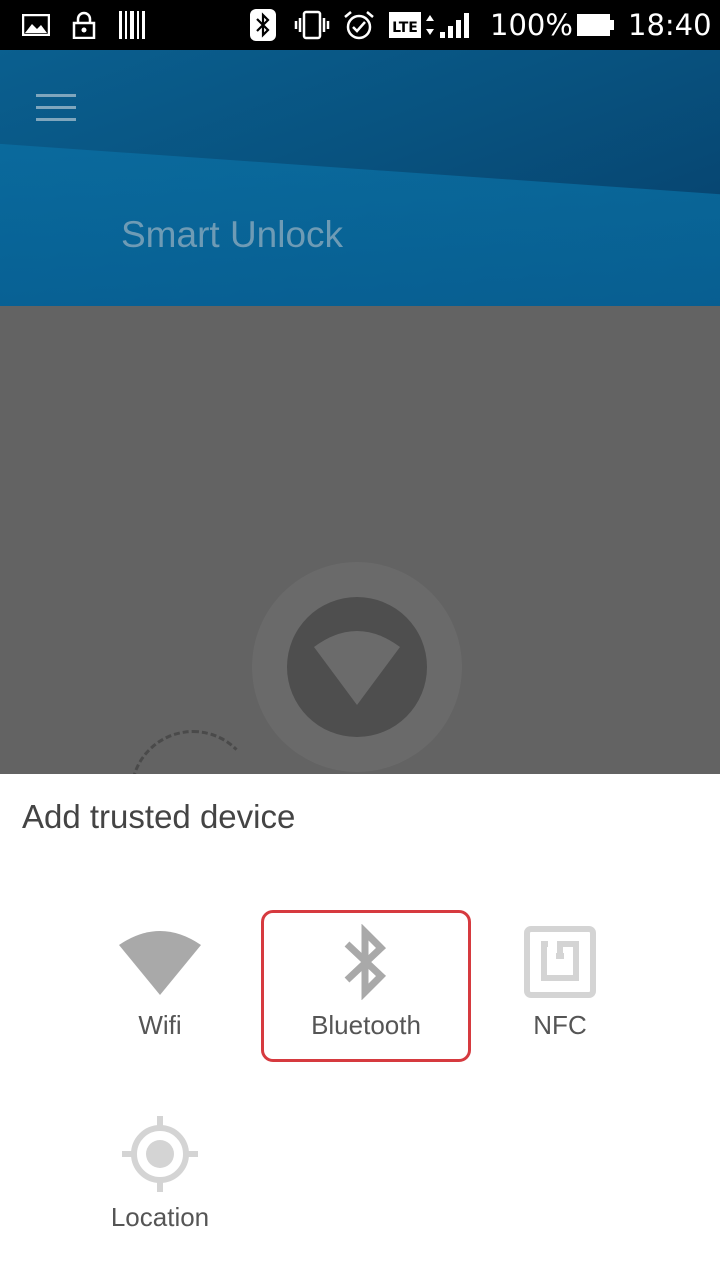  Describe the element at coordinates (84, 25) in the screenshot. I see `lock-icon` at that location.